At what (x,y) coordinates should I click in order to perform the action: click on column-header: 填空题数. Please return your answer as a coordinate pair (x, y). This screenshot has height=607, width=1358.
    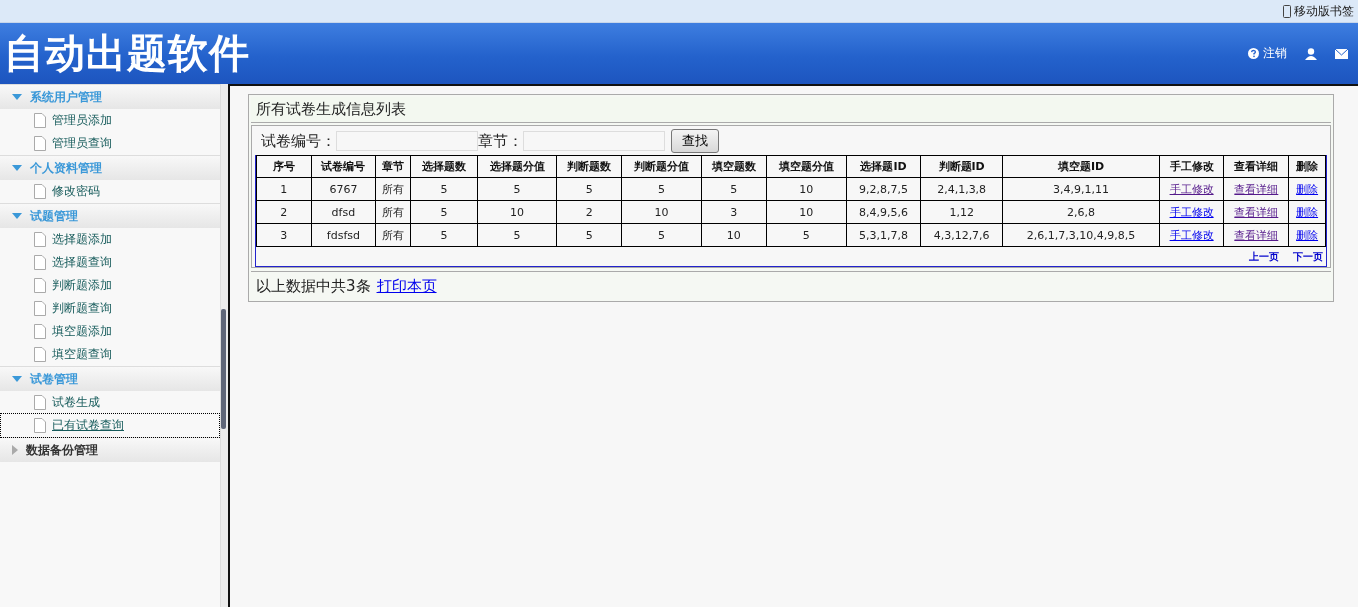
    Looking at the image, I should click on (734, 166).